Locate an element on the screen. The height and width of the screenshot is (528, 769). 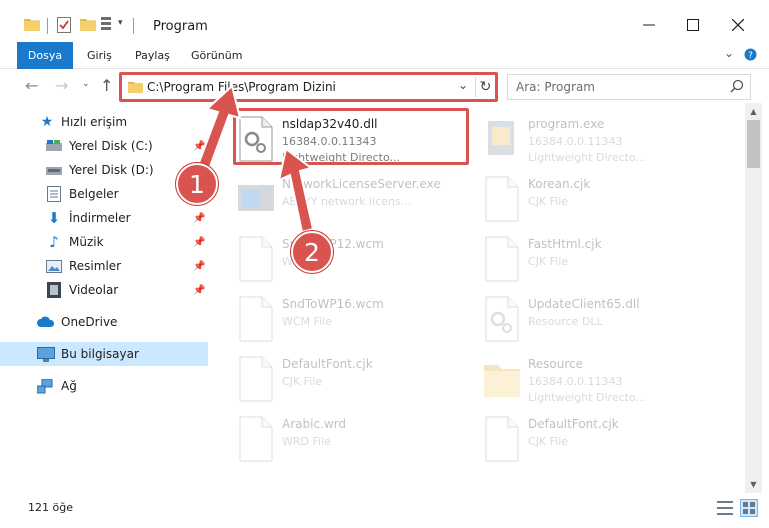
vertical-scrollbar: ▲ ▼ is located at coordinates (753, 298).